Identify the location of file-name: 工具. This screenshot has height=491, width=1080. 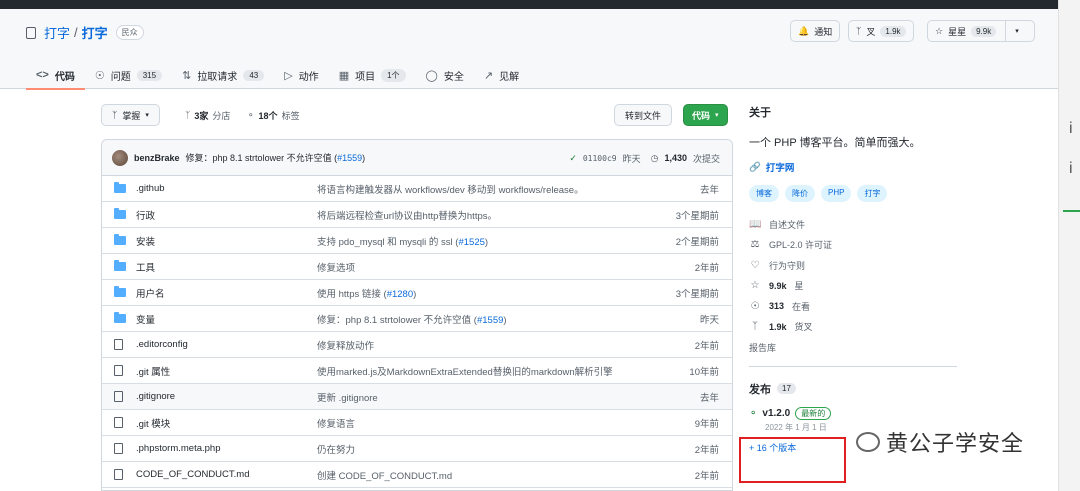
(145, 267).